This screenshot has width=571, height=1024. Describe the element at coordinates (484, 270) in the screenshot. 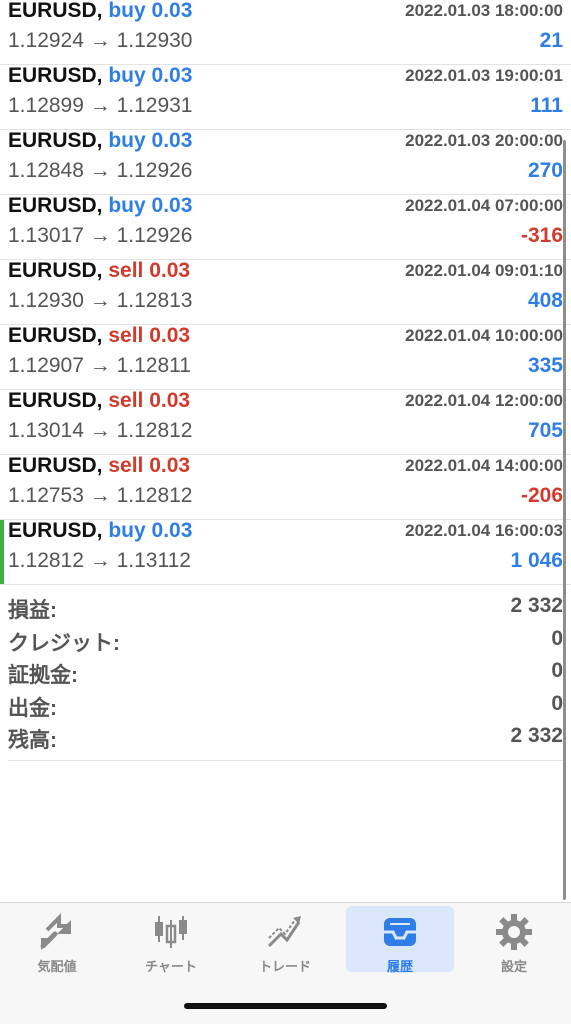

I see `trade-time: 2022.01.04 09:01:10` at that location.